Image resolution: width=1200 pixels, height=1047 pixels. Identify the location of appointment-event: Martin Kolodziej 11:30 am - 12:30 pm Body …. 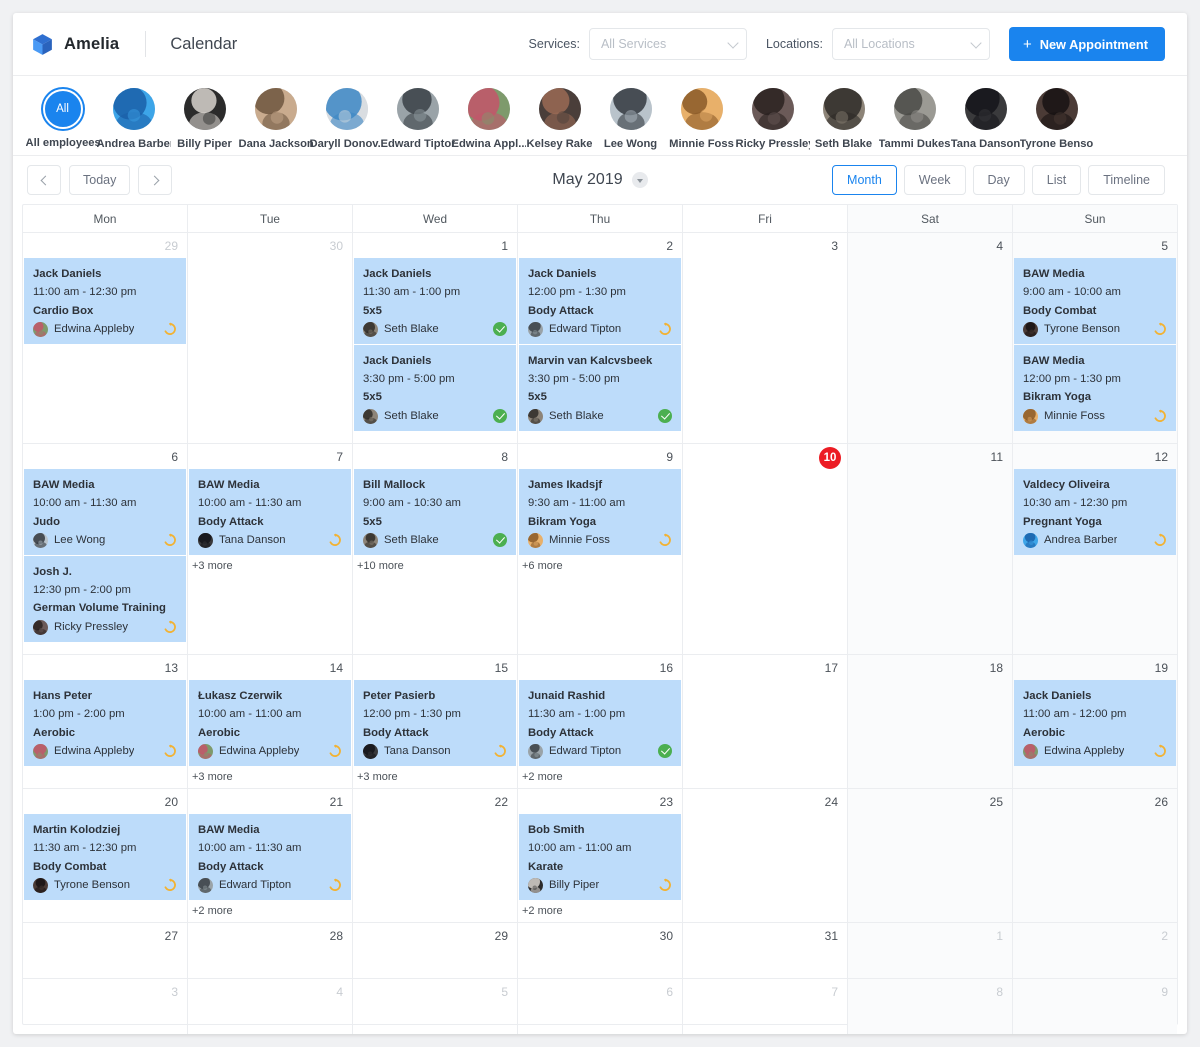
(105, 857).